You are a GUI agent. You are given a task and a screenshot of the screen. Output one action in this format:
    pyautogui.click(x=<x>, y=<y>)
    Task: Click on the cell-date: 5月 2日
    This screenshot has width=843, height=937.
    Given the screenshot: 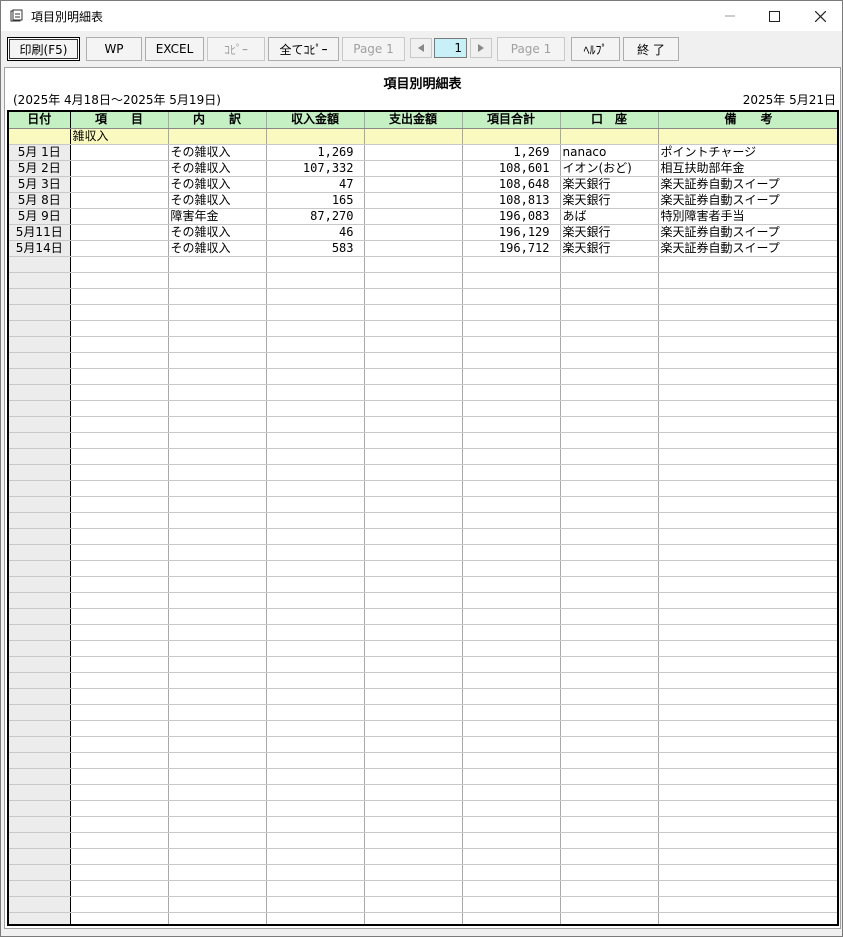 What is the action you would take?
    pyautogui.click(x=40, y=168)
    